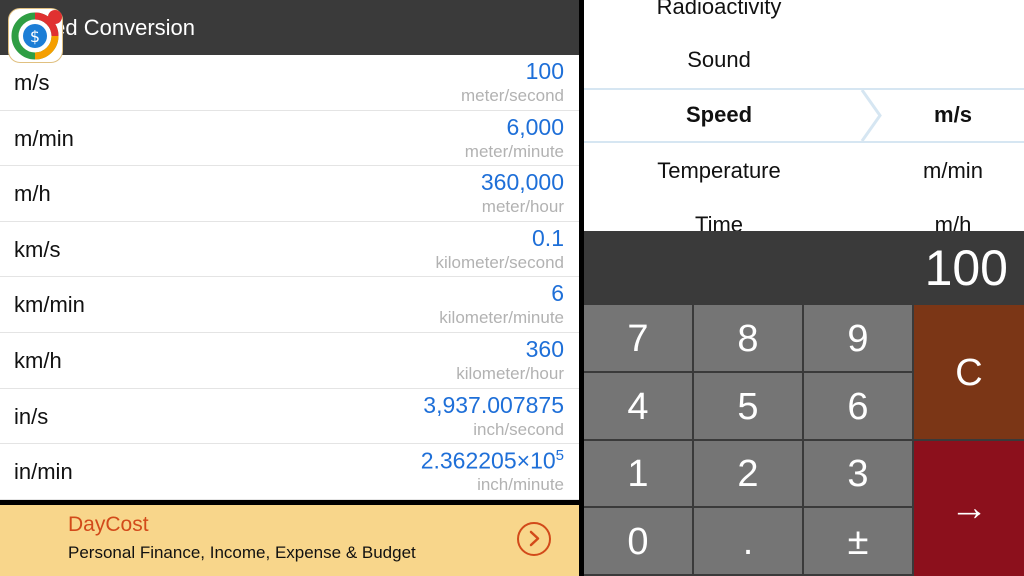 This screenshot has height=576, width=1024. I want to click on list-item: m/s 100 meter/second, so click(289, 83).